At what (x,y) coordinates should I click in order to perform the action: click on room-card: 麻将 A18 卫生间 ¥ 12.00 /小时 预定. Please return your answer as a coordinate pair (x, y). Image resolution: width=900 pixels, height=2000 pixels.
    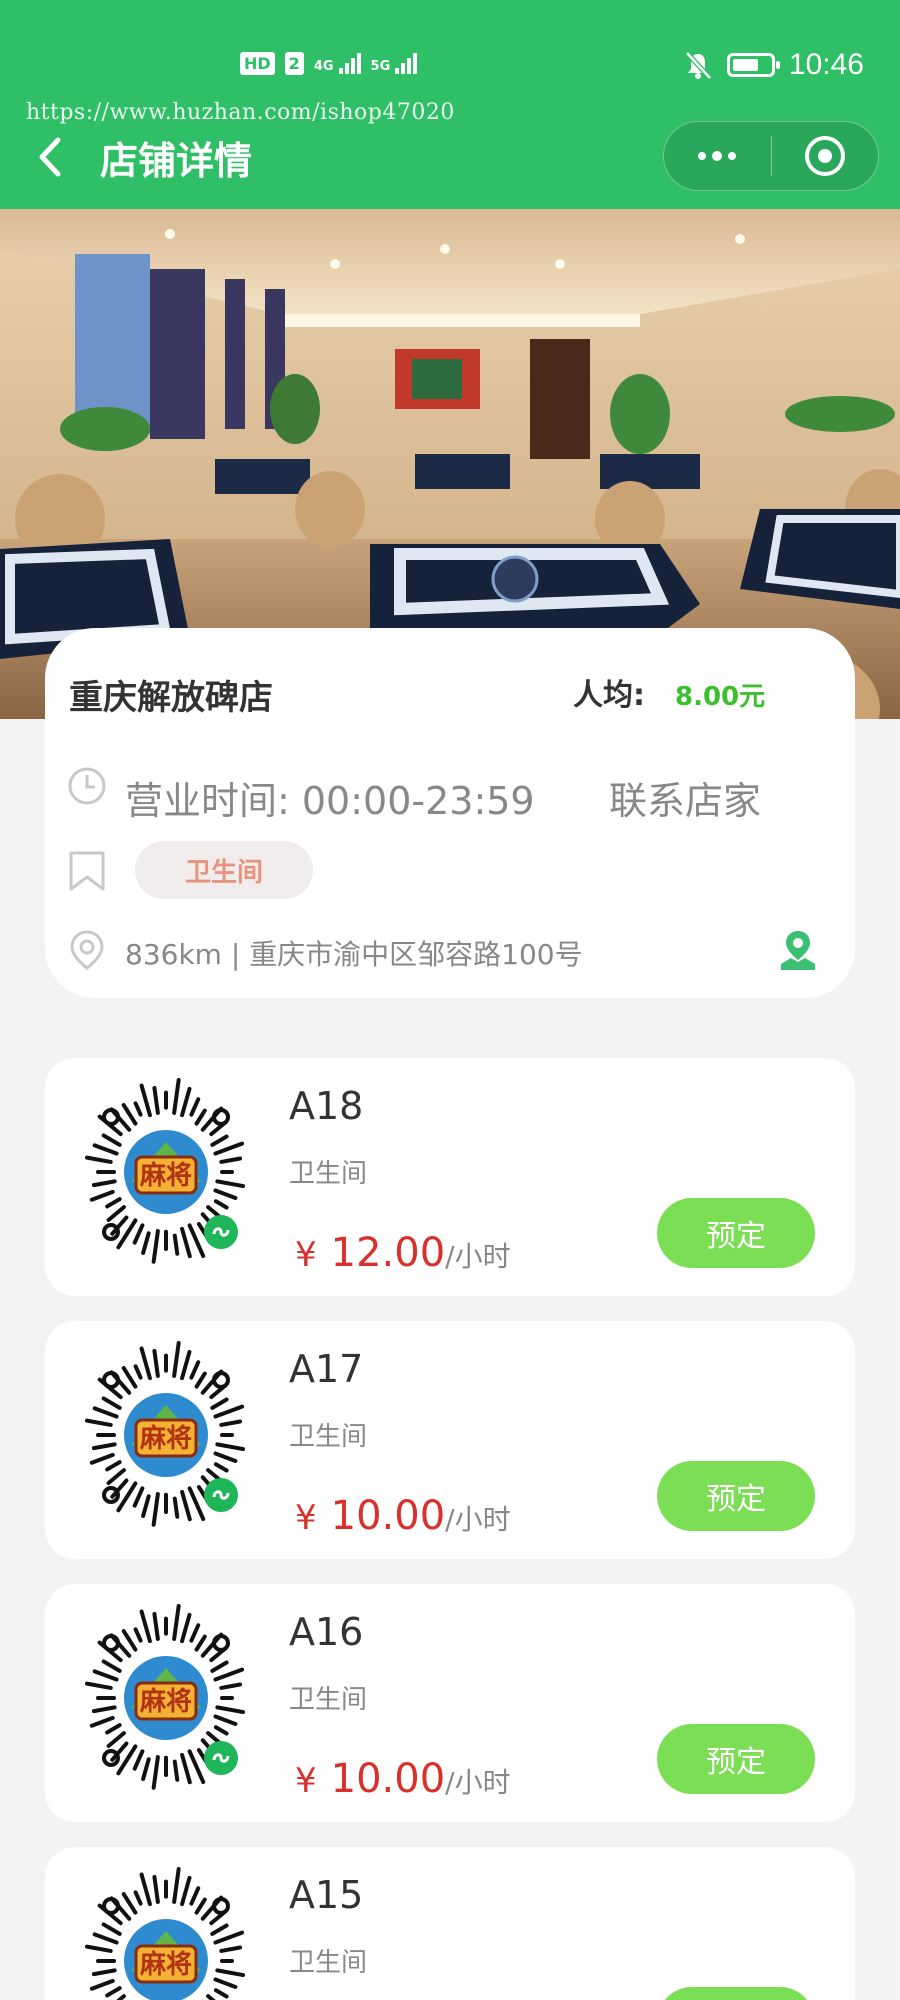
    Looking at the image, I should click on (450, 1177).